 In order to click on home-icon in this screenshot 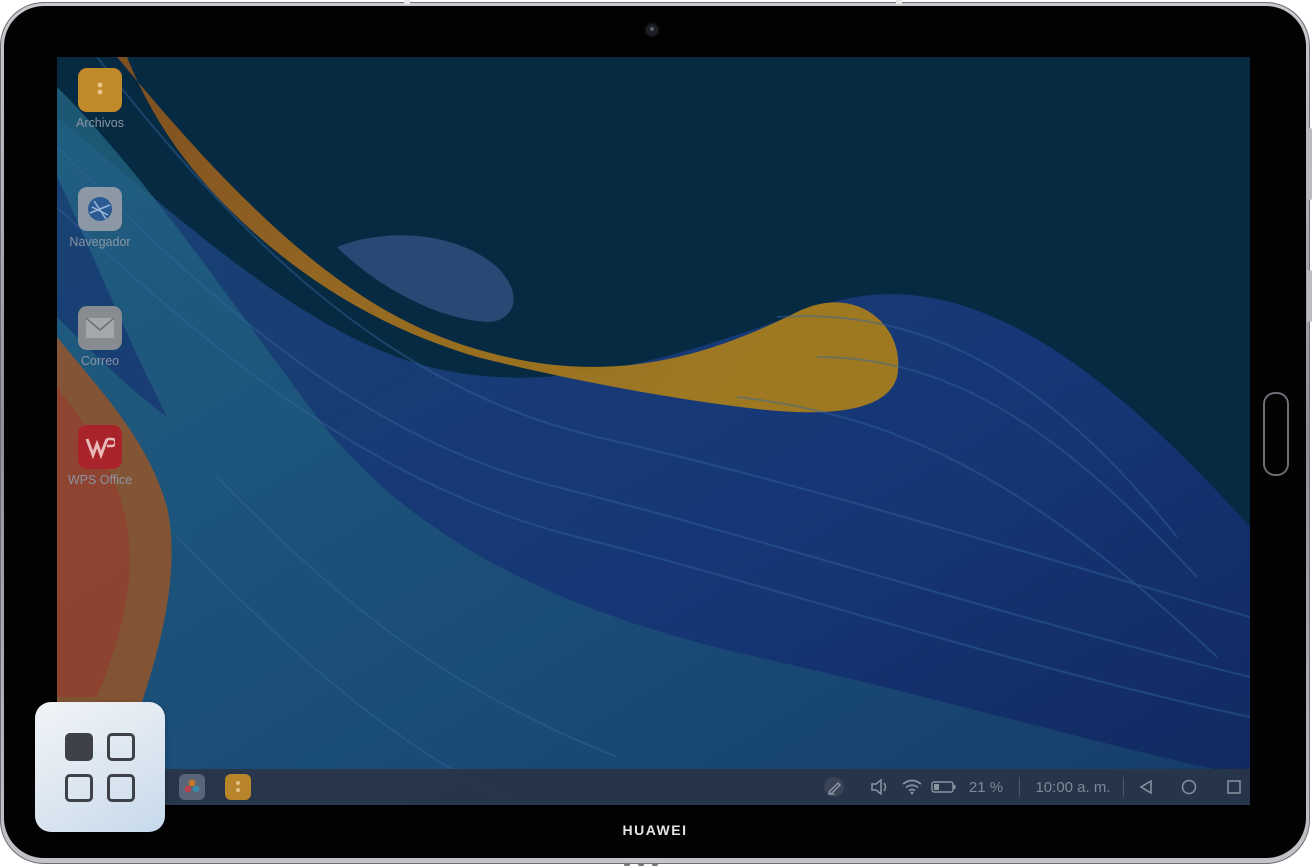, I will do `click(1189, 787)`.